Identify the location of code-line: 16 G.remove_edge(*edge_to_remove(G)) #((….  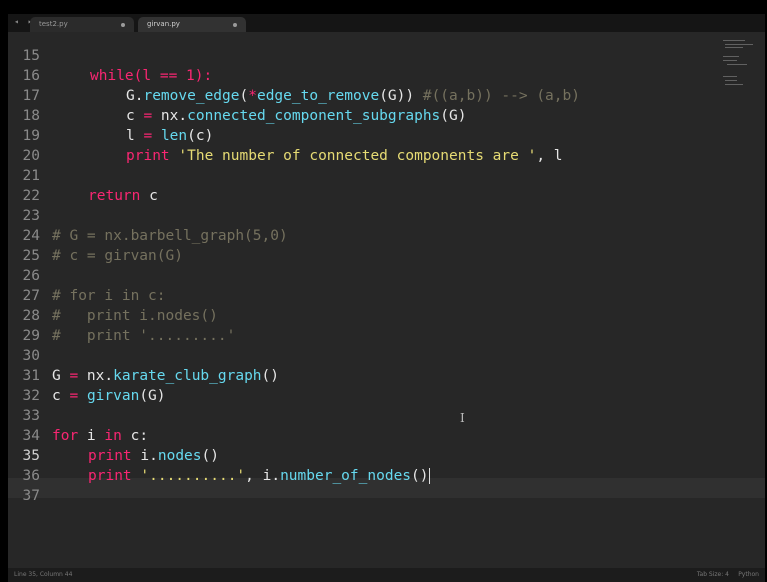
(358, 75).